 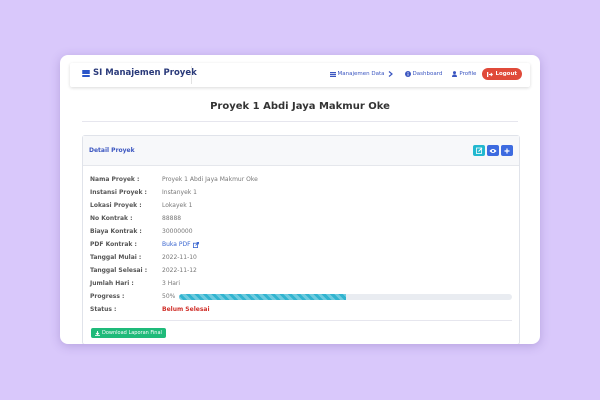 I want to click on list-icon, so click(x=86, y=73).